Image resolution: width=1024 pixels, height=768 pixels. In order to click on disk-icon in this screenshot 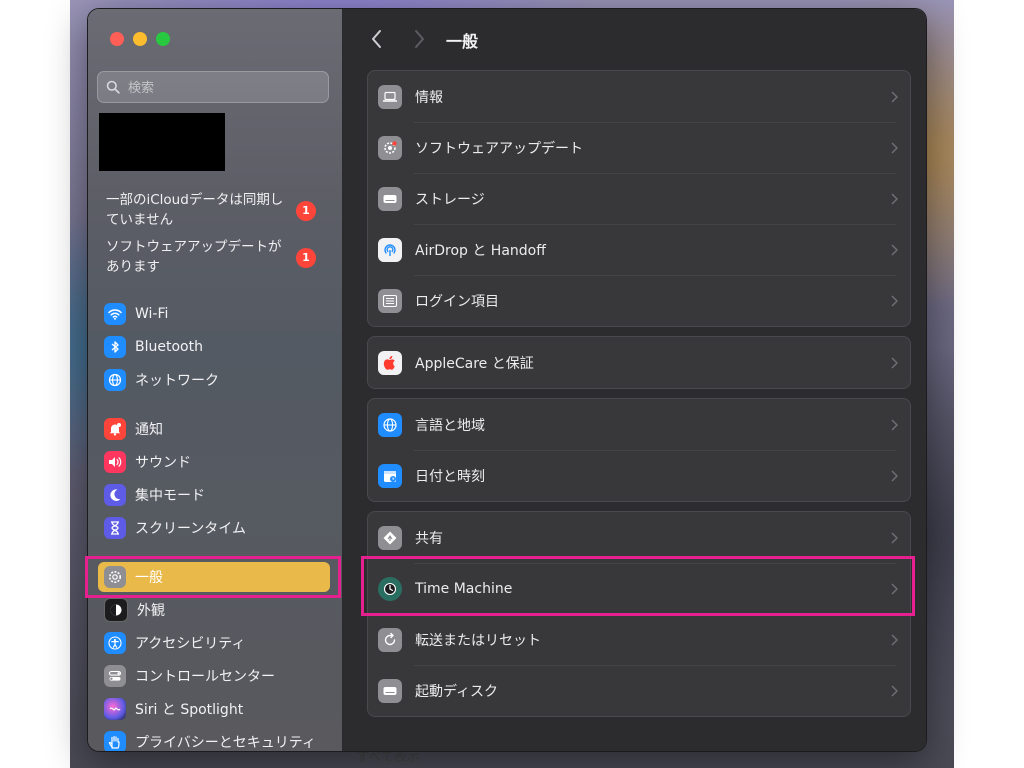, I will do `click(390, 690)`.